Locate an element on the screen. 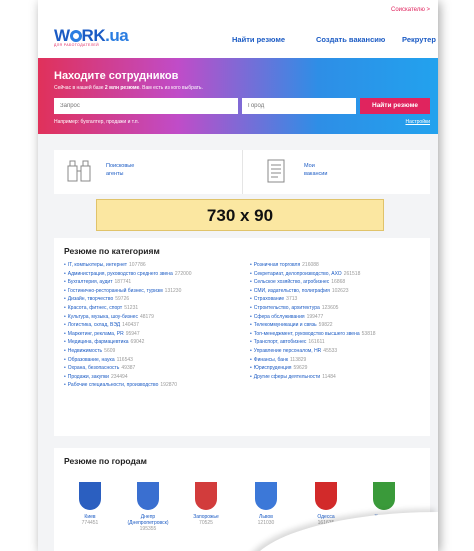 The height and width of the screenshot is (551, 474). category-item: Юриспруденция59629 is located at coordinates (313, 368).